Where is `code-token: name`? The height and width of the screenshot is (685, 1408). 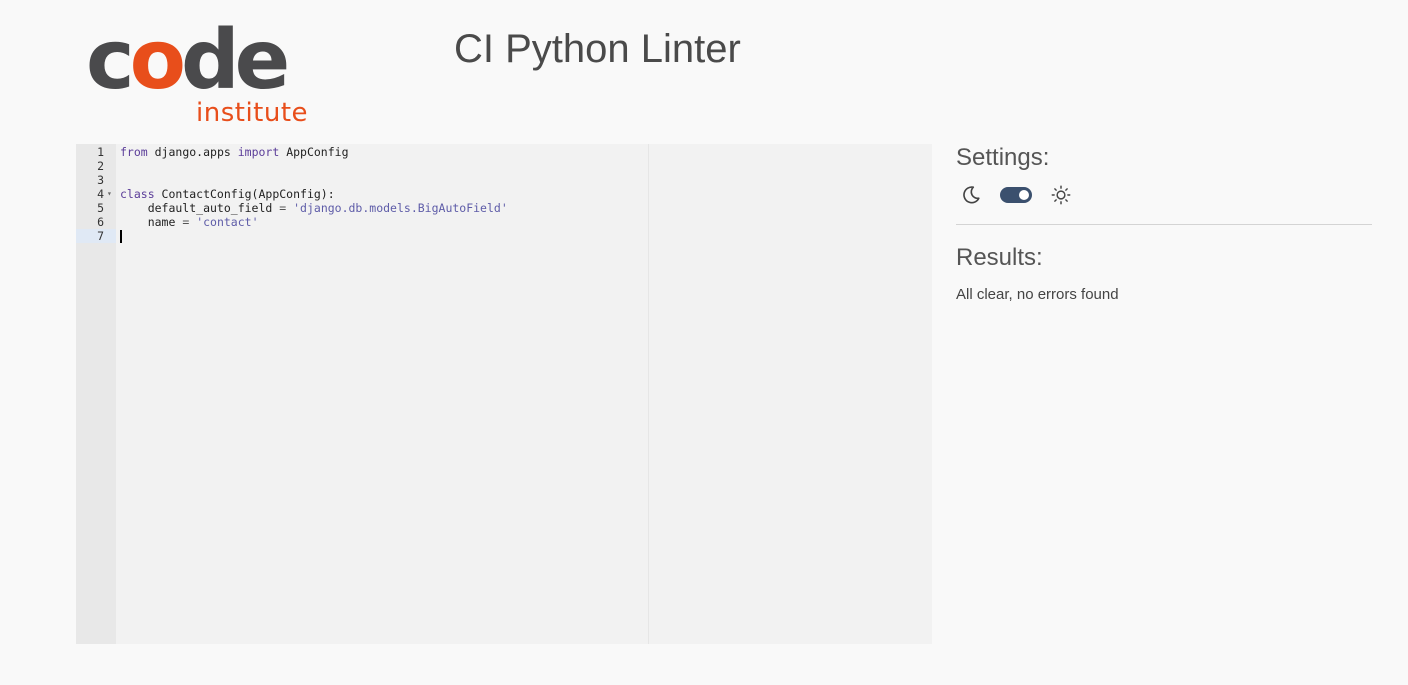
code-token: name is located at coordinates (151, 222).